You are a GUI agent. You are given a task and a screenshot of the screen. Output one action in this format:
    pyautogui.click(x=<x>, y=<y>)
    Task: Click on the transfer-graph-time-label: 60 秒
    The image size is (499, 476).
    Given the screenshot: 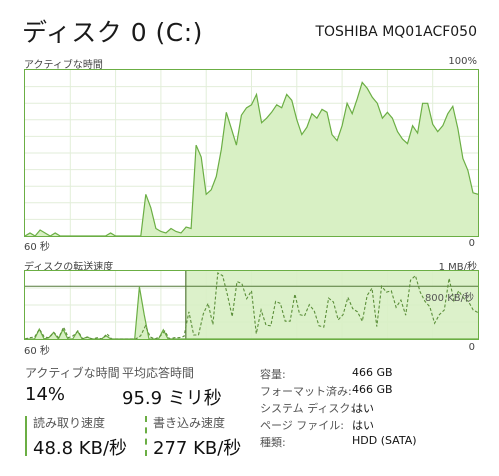 What is the action you would take?
    pyautogui.click(x=37, y=351)
    